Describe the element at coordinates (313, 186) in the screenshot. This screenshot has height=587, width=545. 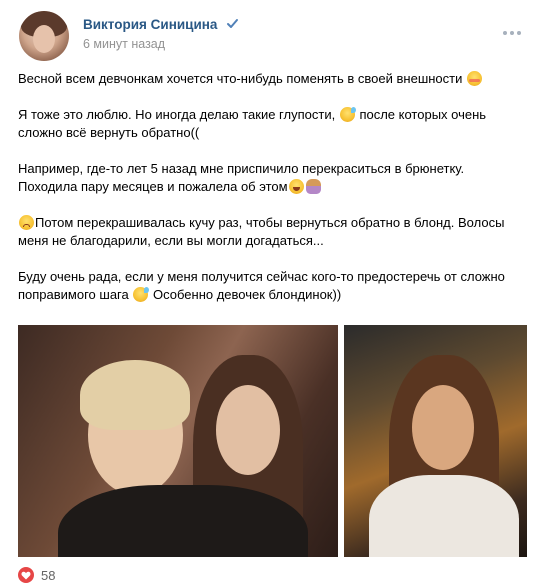
I see `facepalm-person-icon` at that location.